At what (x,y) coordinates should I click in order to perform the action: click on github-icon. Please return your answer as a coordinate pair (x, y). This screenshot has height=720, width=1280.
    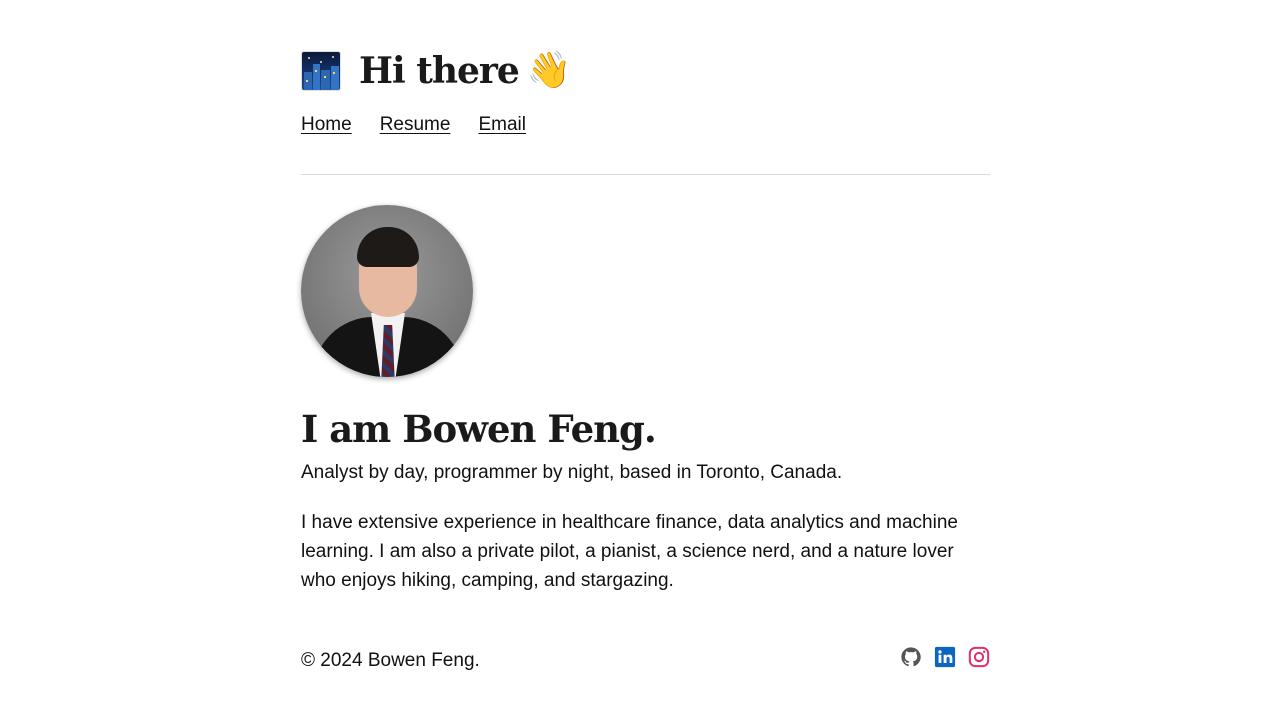
    Looking at the image, I should click on (911, 657).